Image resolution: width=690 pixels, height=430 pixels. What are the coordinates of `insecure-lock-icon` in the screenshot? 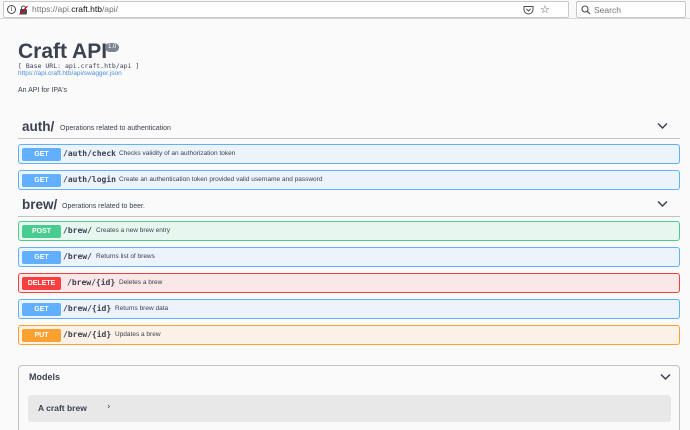 It's located at (23, 10).